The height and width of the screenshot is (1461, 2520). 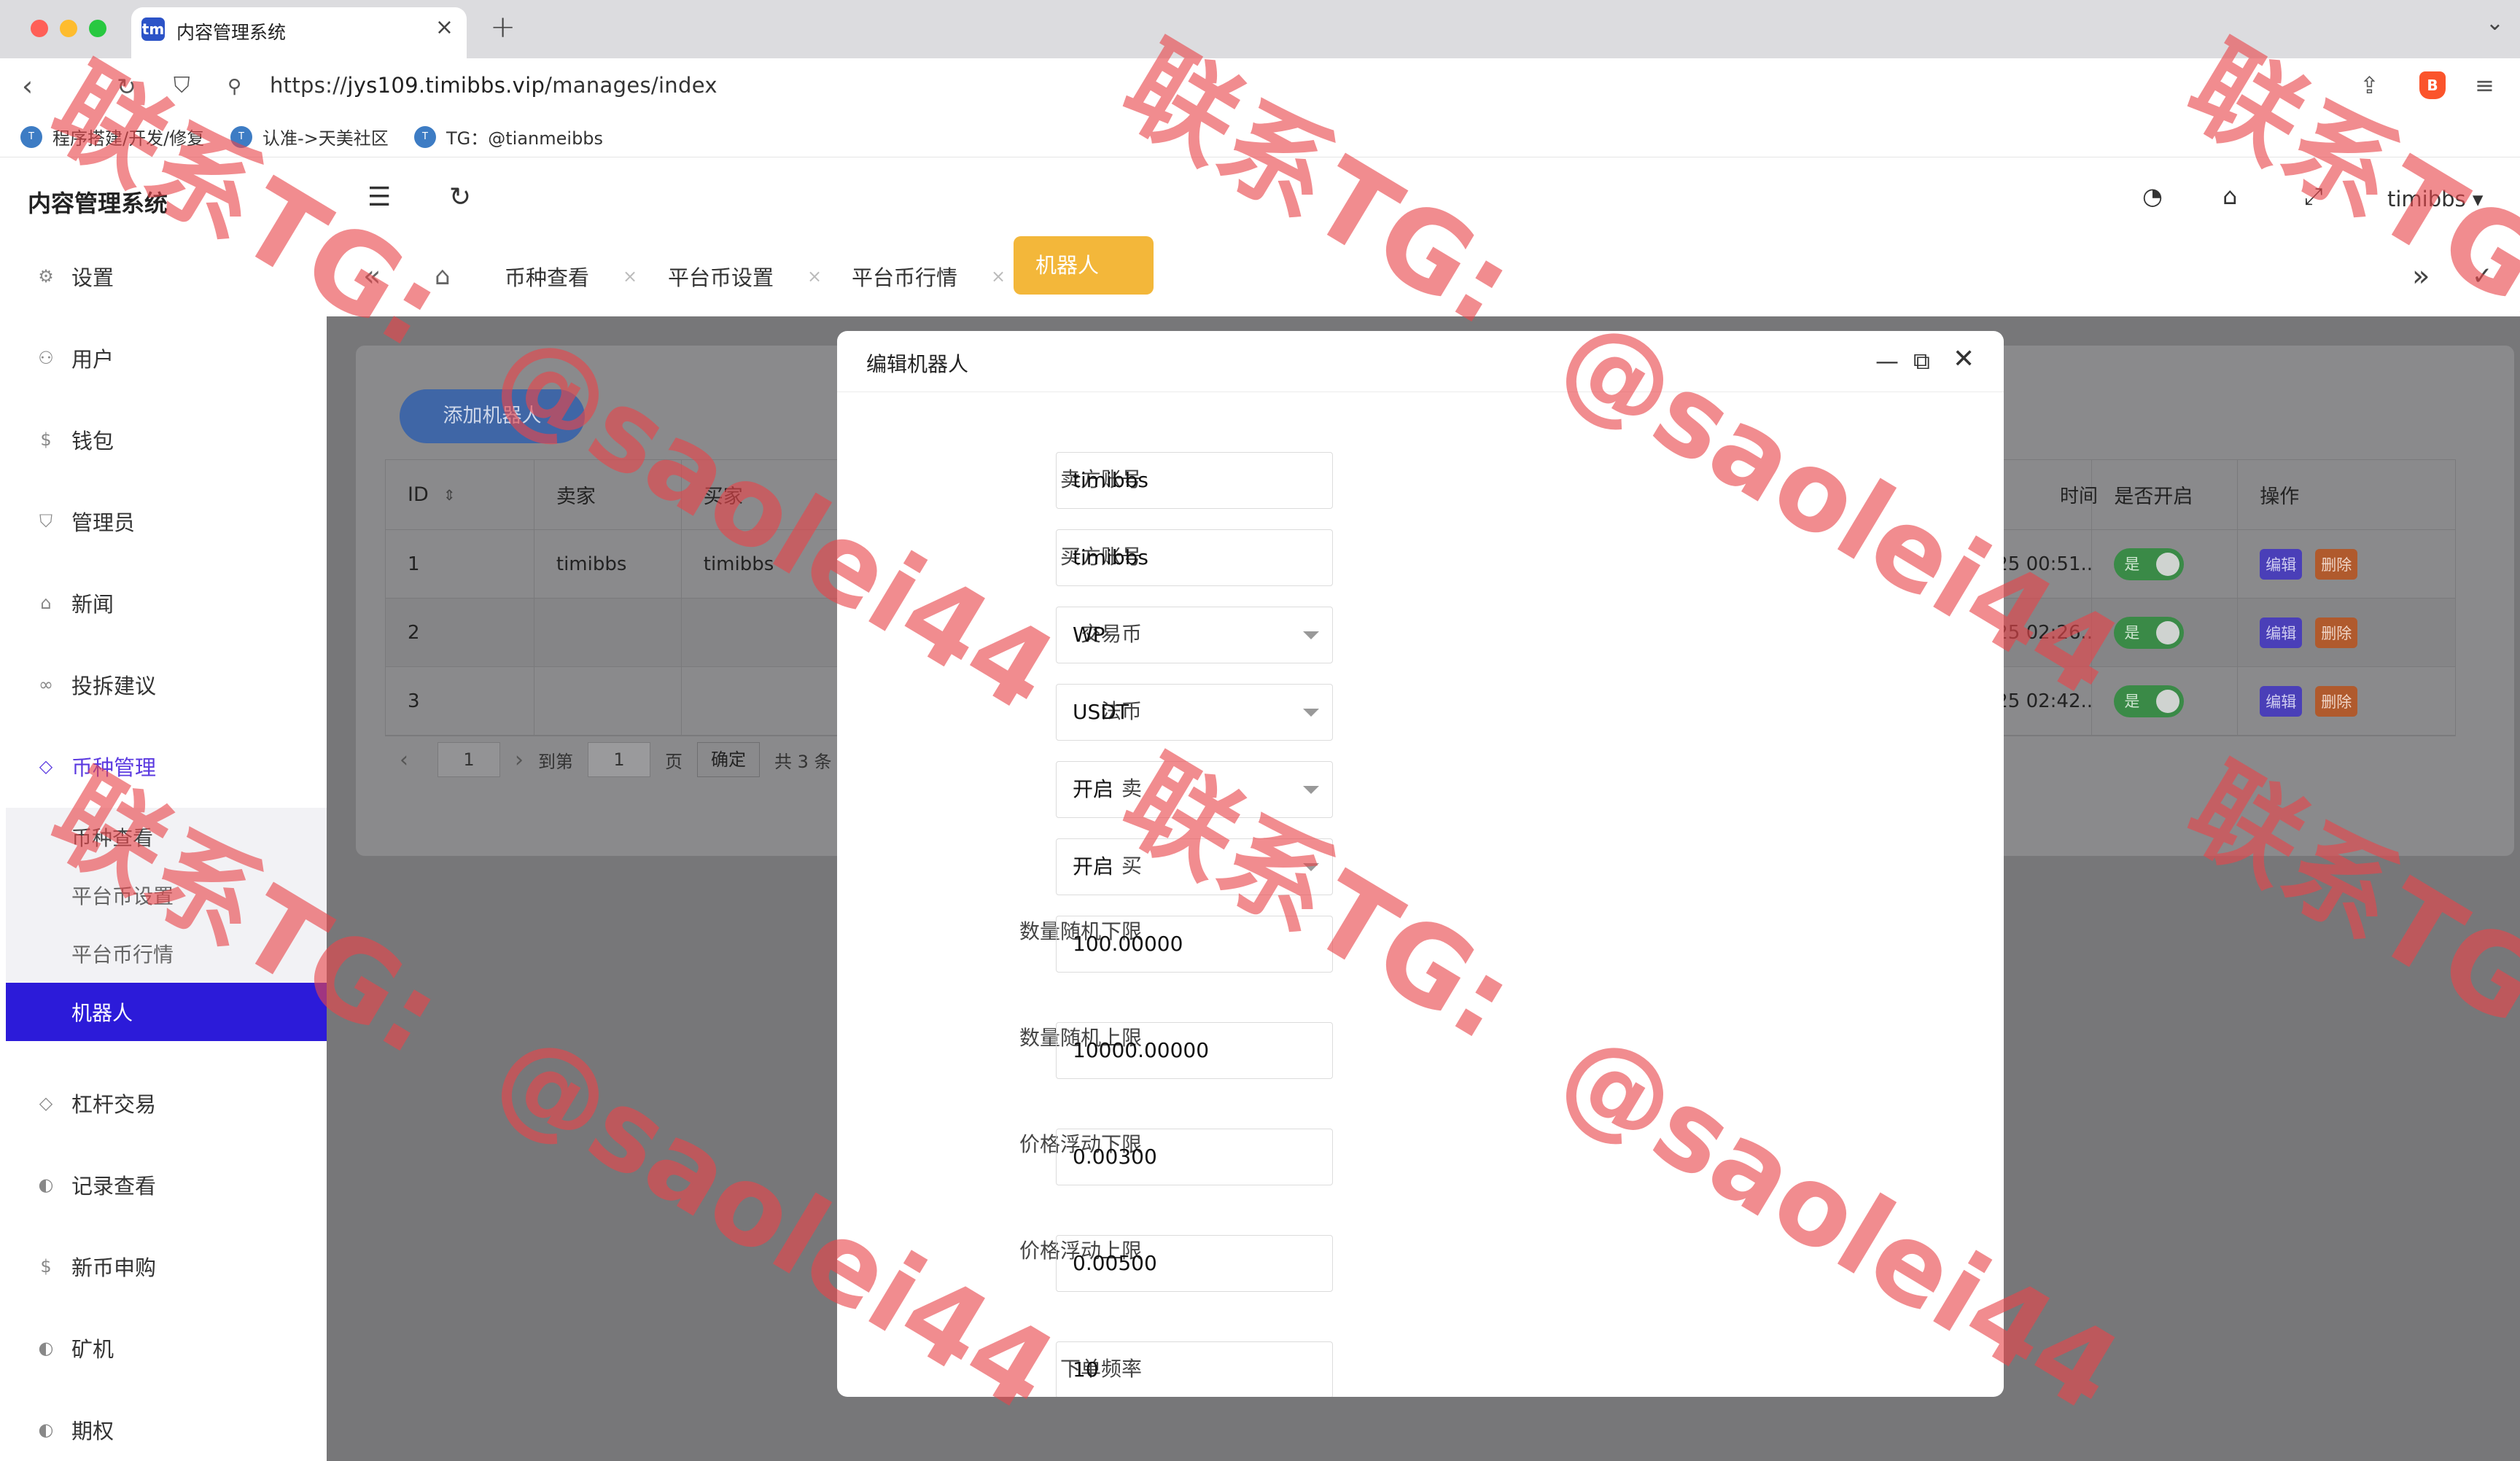 What do you see at coordinates (2482, 276) in the screenshot?
I see `tabs-menu-icon: ✓` at bounding box center [2482, 276].